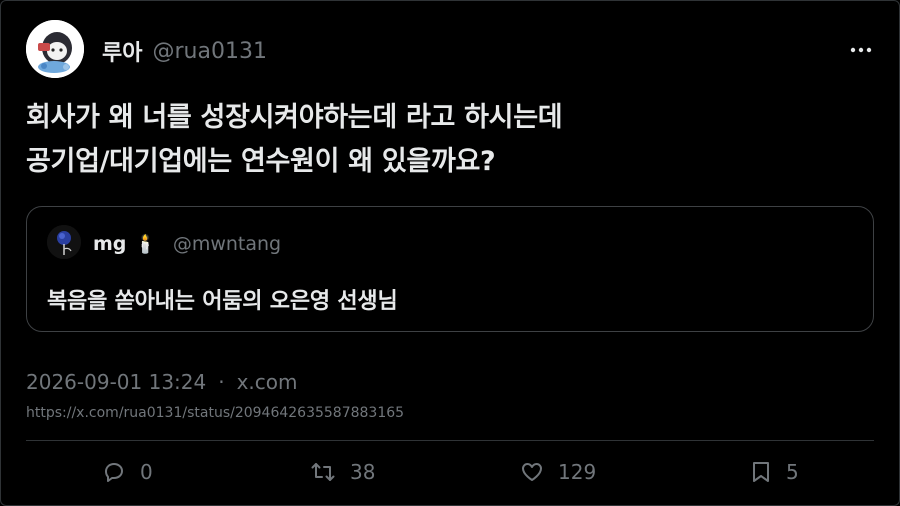  What do you see at coordinates (761, 472) in the screenshot?
I see `bookmark-icon` at bounding box center [761, 472].